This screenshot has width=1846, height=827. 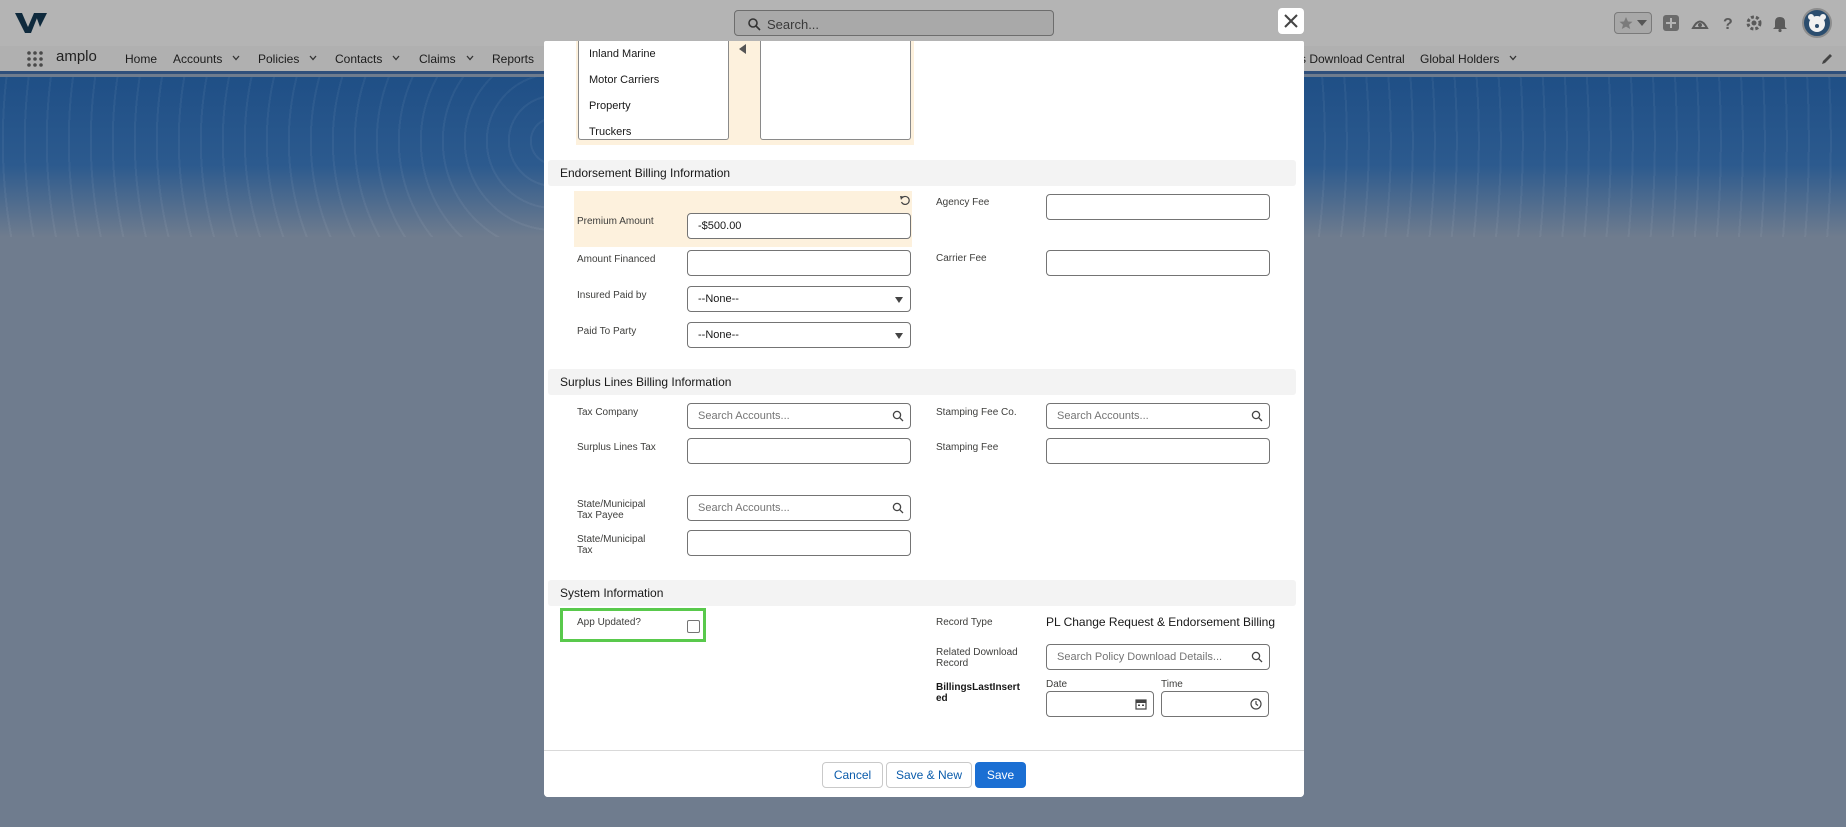 I want to click on paid-to-party-select: --None--, so click(x=799, y=335).